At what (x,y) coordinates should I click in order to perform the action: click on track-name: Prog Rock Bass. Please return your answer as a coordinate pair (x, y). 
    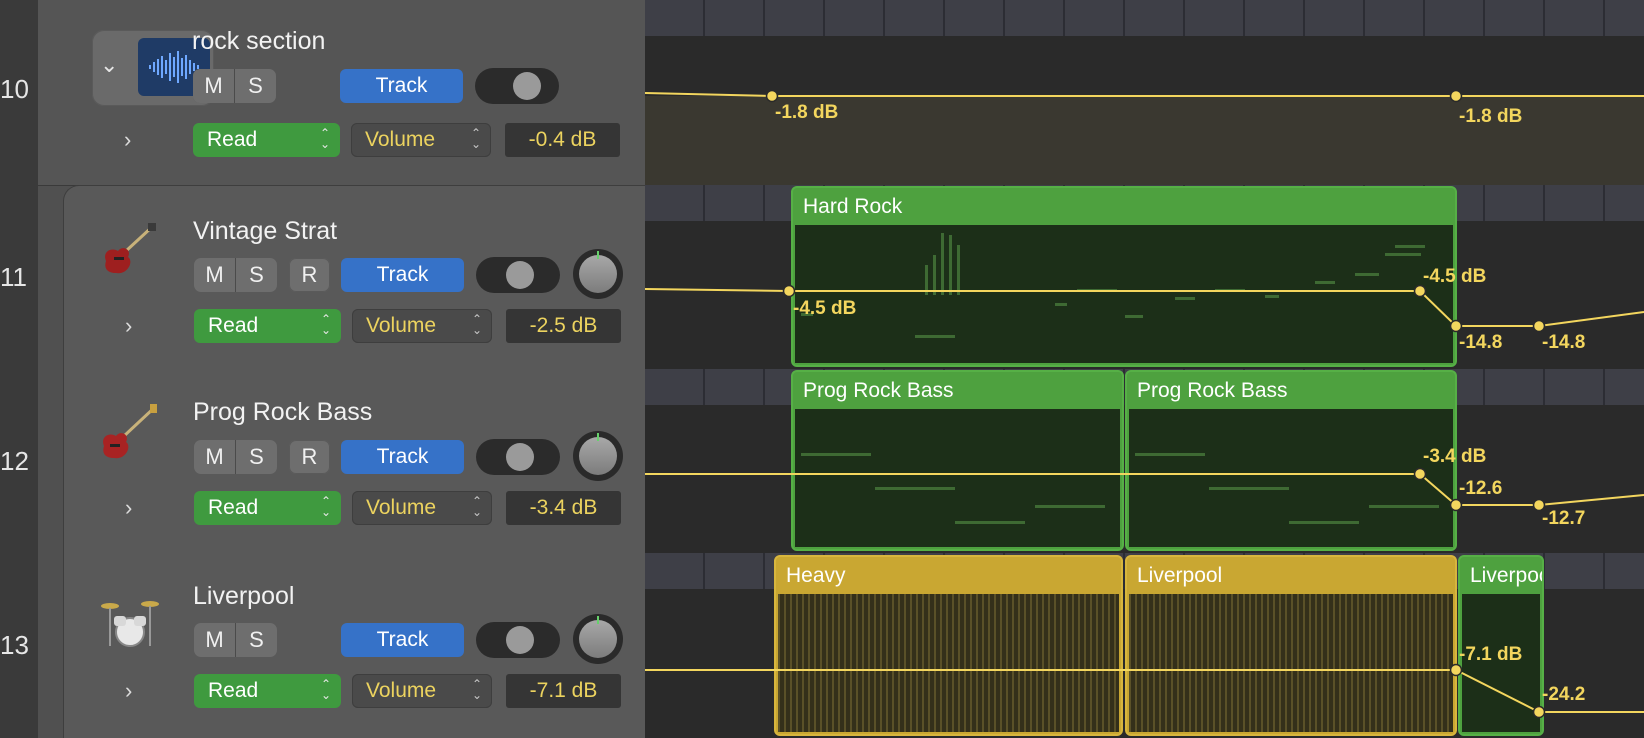
    Looking at the image, I should click on (282, 412).